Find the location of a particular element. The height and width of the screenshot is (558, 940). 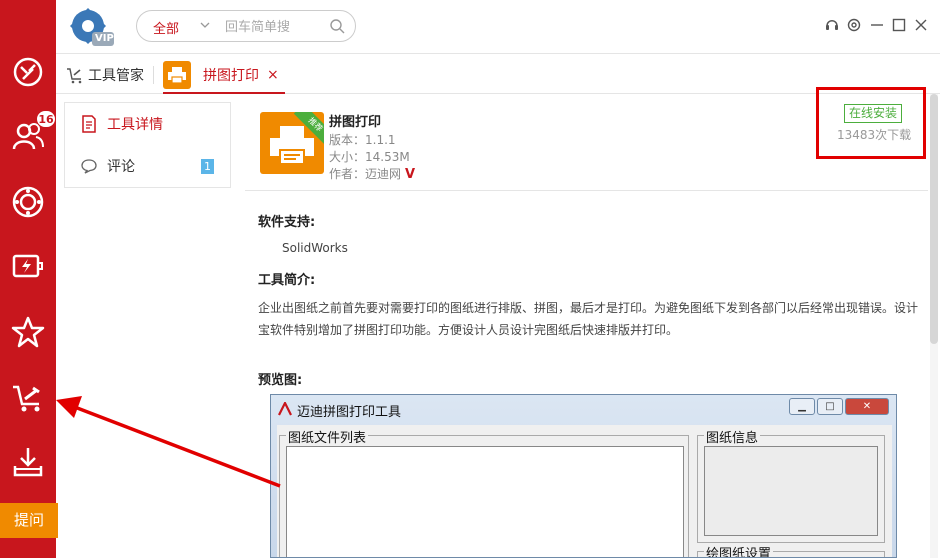

tools-cart-icon is located at coordinates (26, 398).